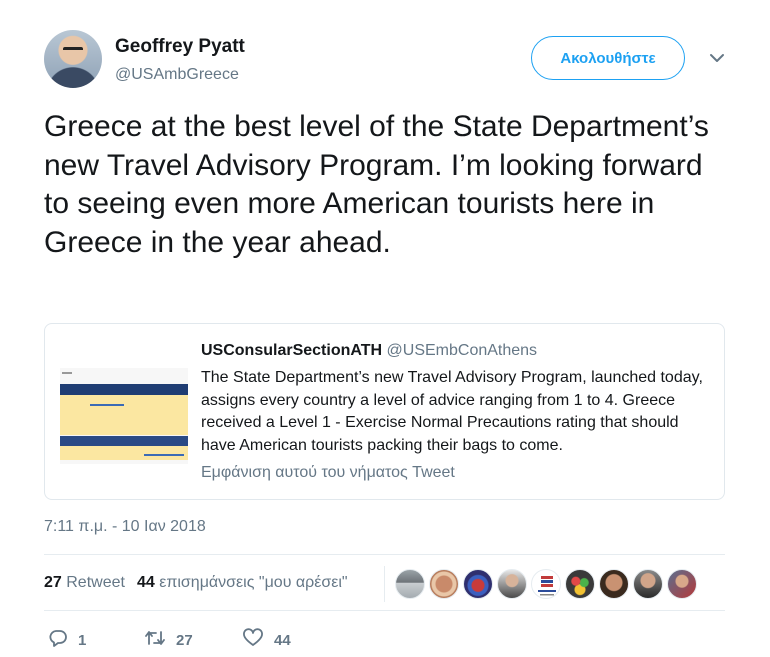 This screenshot has height=657, width=770. What do you see at coordinates (462, 350) in the screenshot?
I see `quoted-author-handle: @USEmbConAthens` at bounding box center [462, 350].